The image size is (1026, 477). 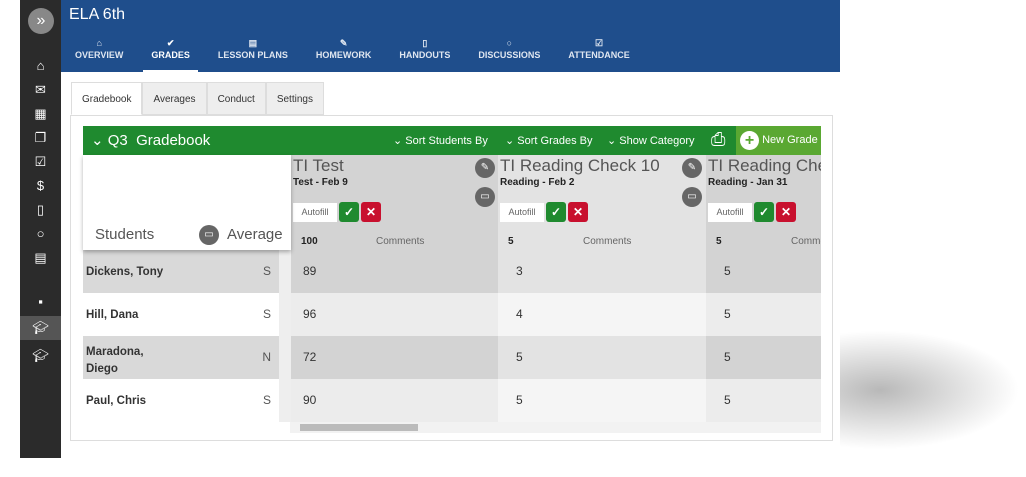 I want to click on gradebook-title: ⌄ Q3 Gradebook, so click(x=150, y=140).